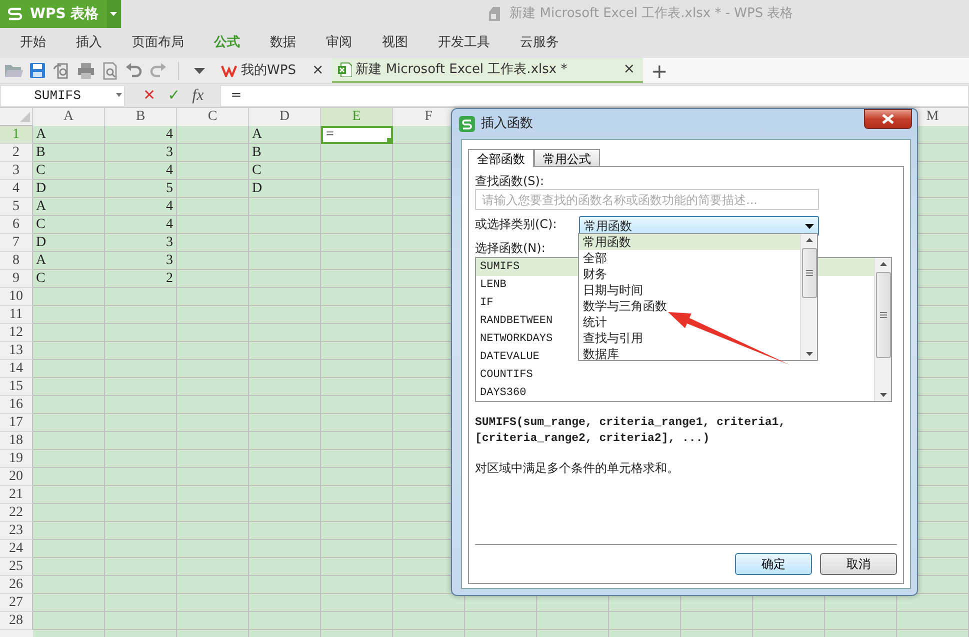  I want to click on column-header: D, so click(285, 117).